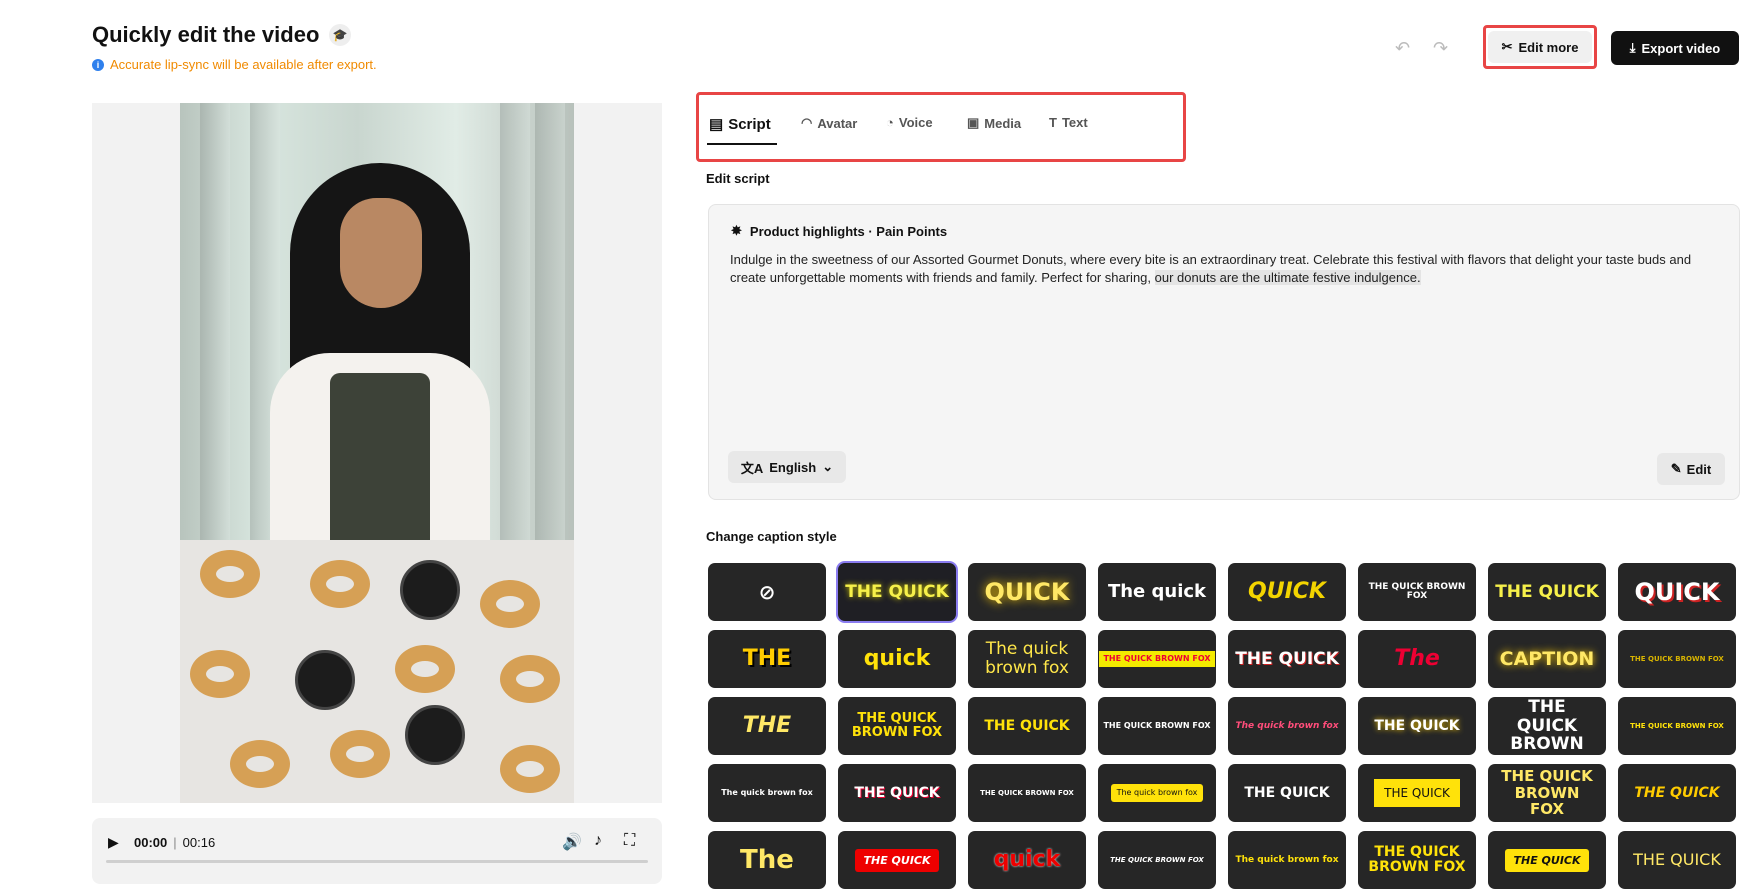 This screenshot has height=893, width=1762. What do you see at coordinates (380, 458) in the screenshot?
I see `avatar-apron` at bounding box center [380, 458].